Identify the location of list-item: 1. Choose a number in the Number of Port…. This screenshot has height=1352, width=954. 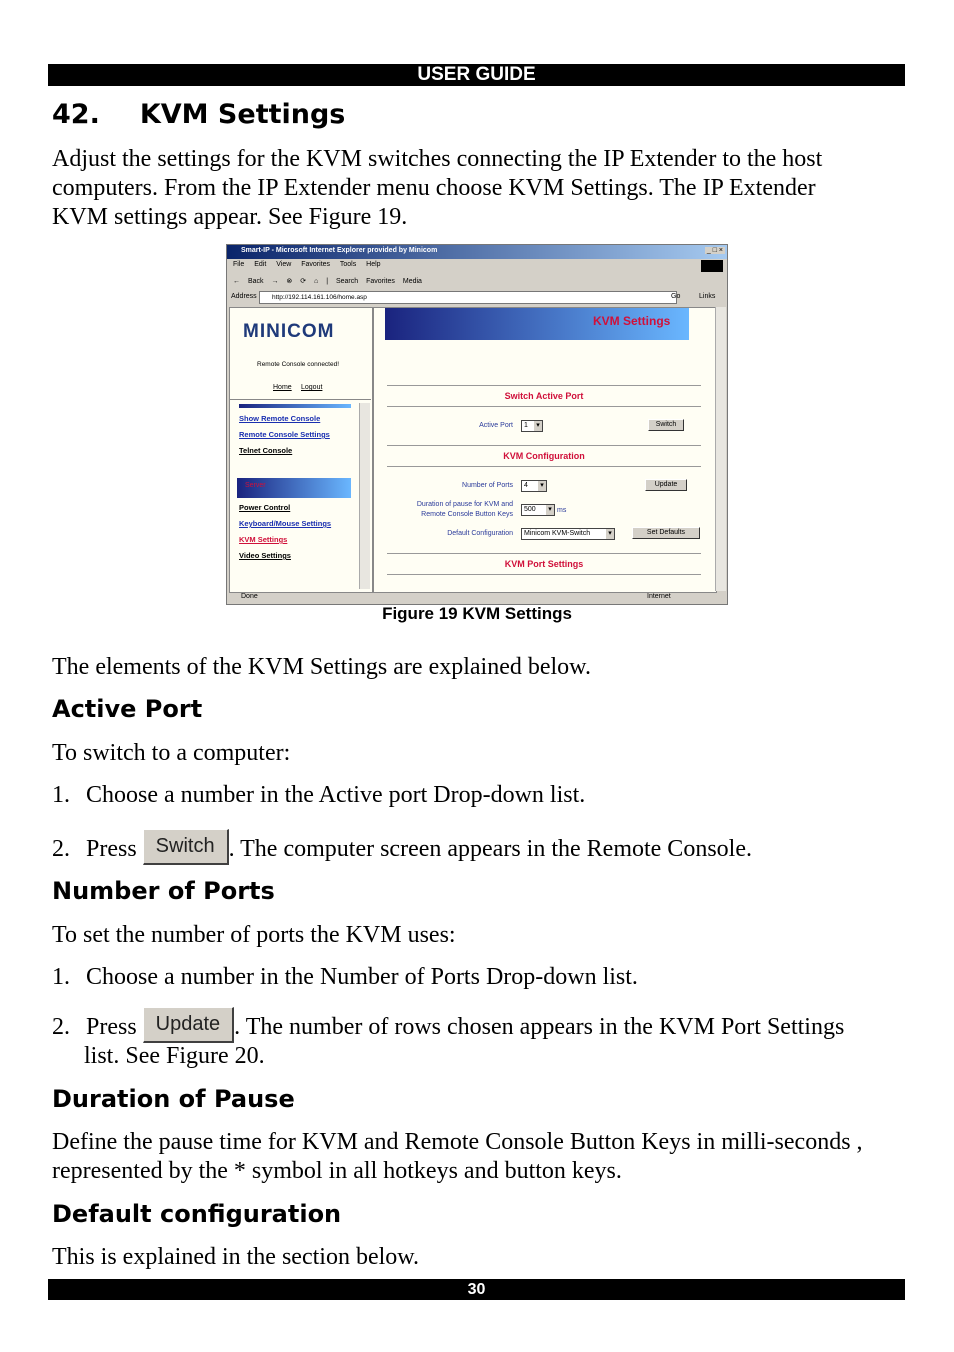
(345, 977).